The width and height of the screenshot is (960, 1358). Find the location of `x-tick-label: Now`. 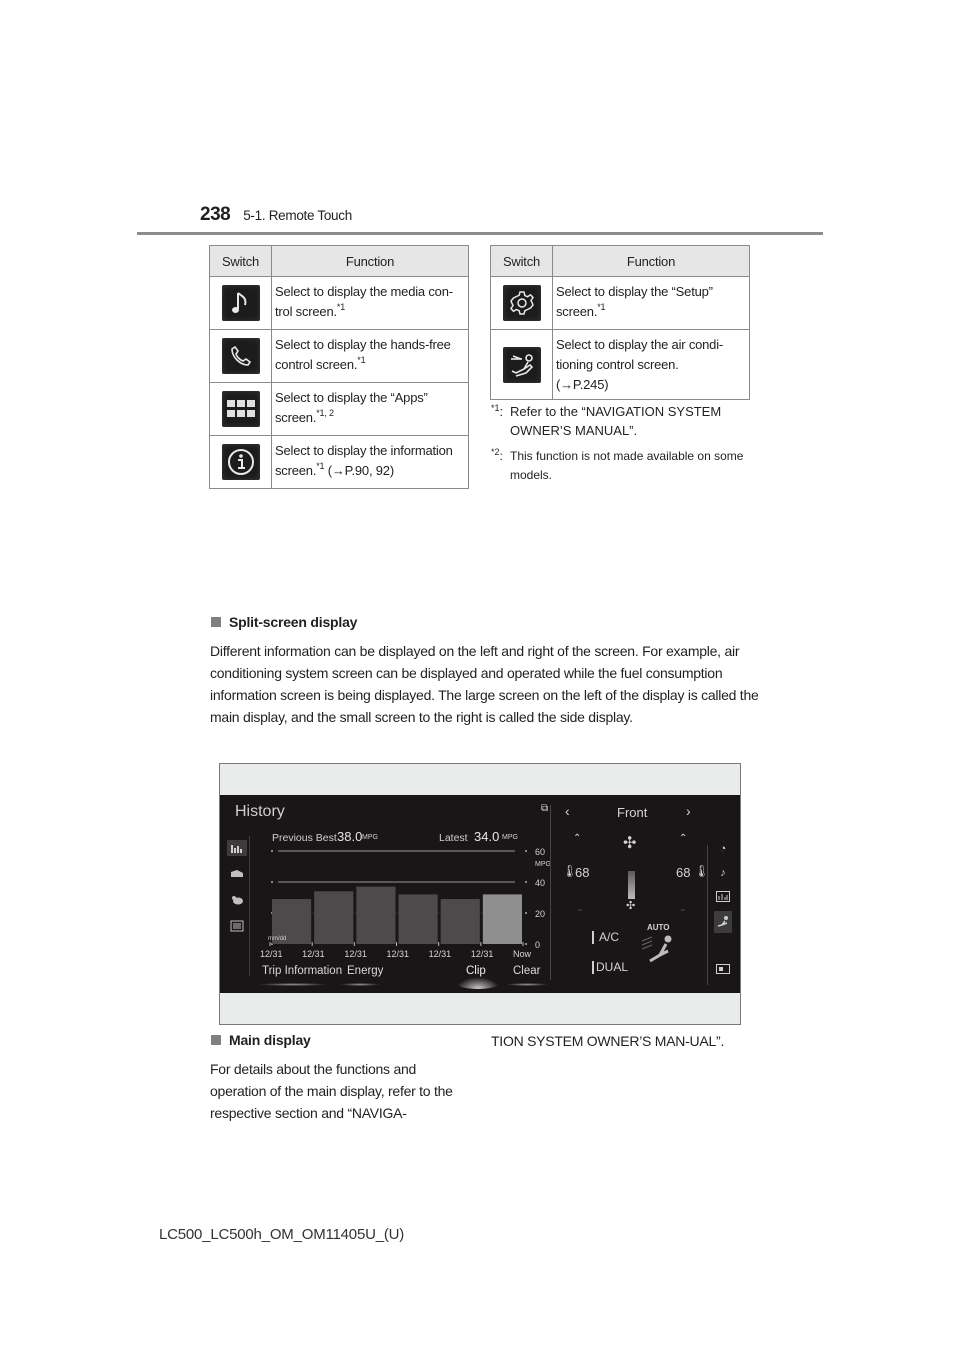

x-tick-label: Now is located at coordinates (522, 954).